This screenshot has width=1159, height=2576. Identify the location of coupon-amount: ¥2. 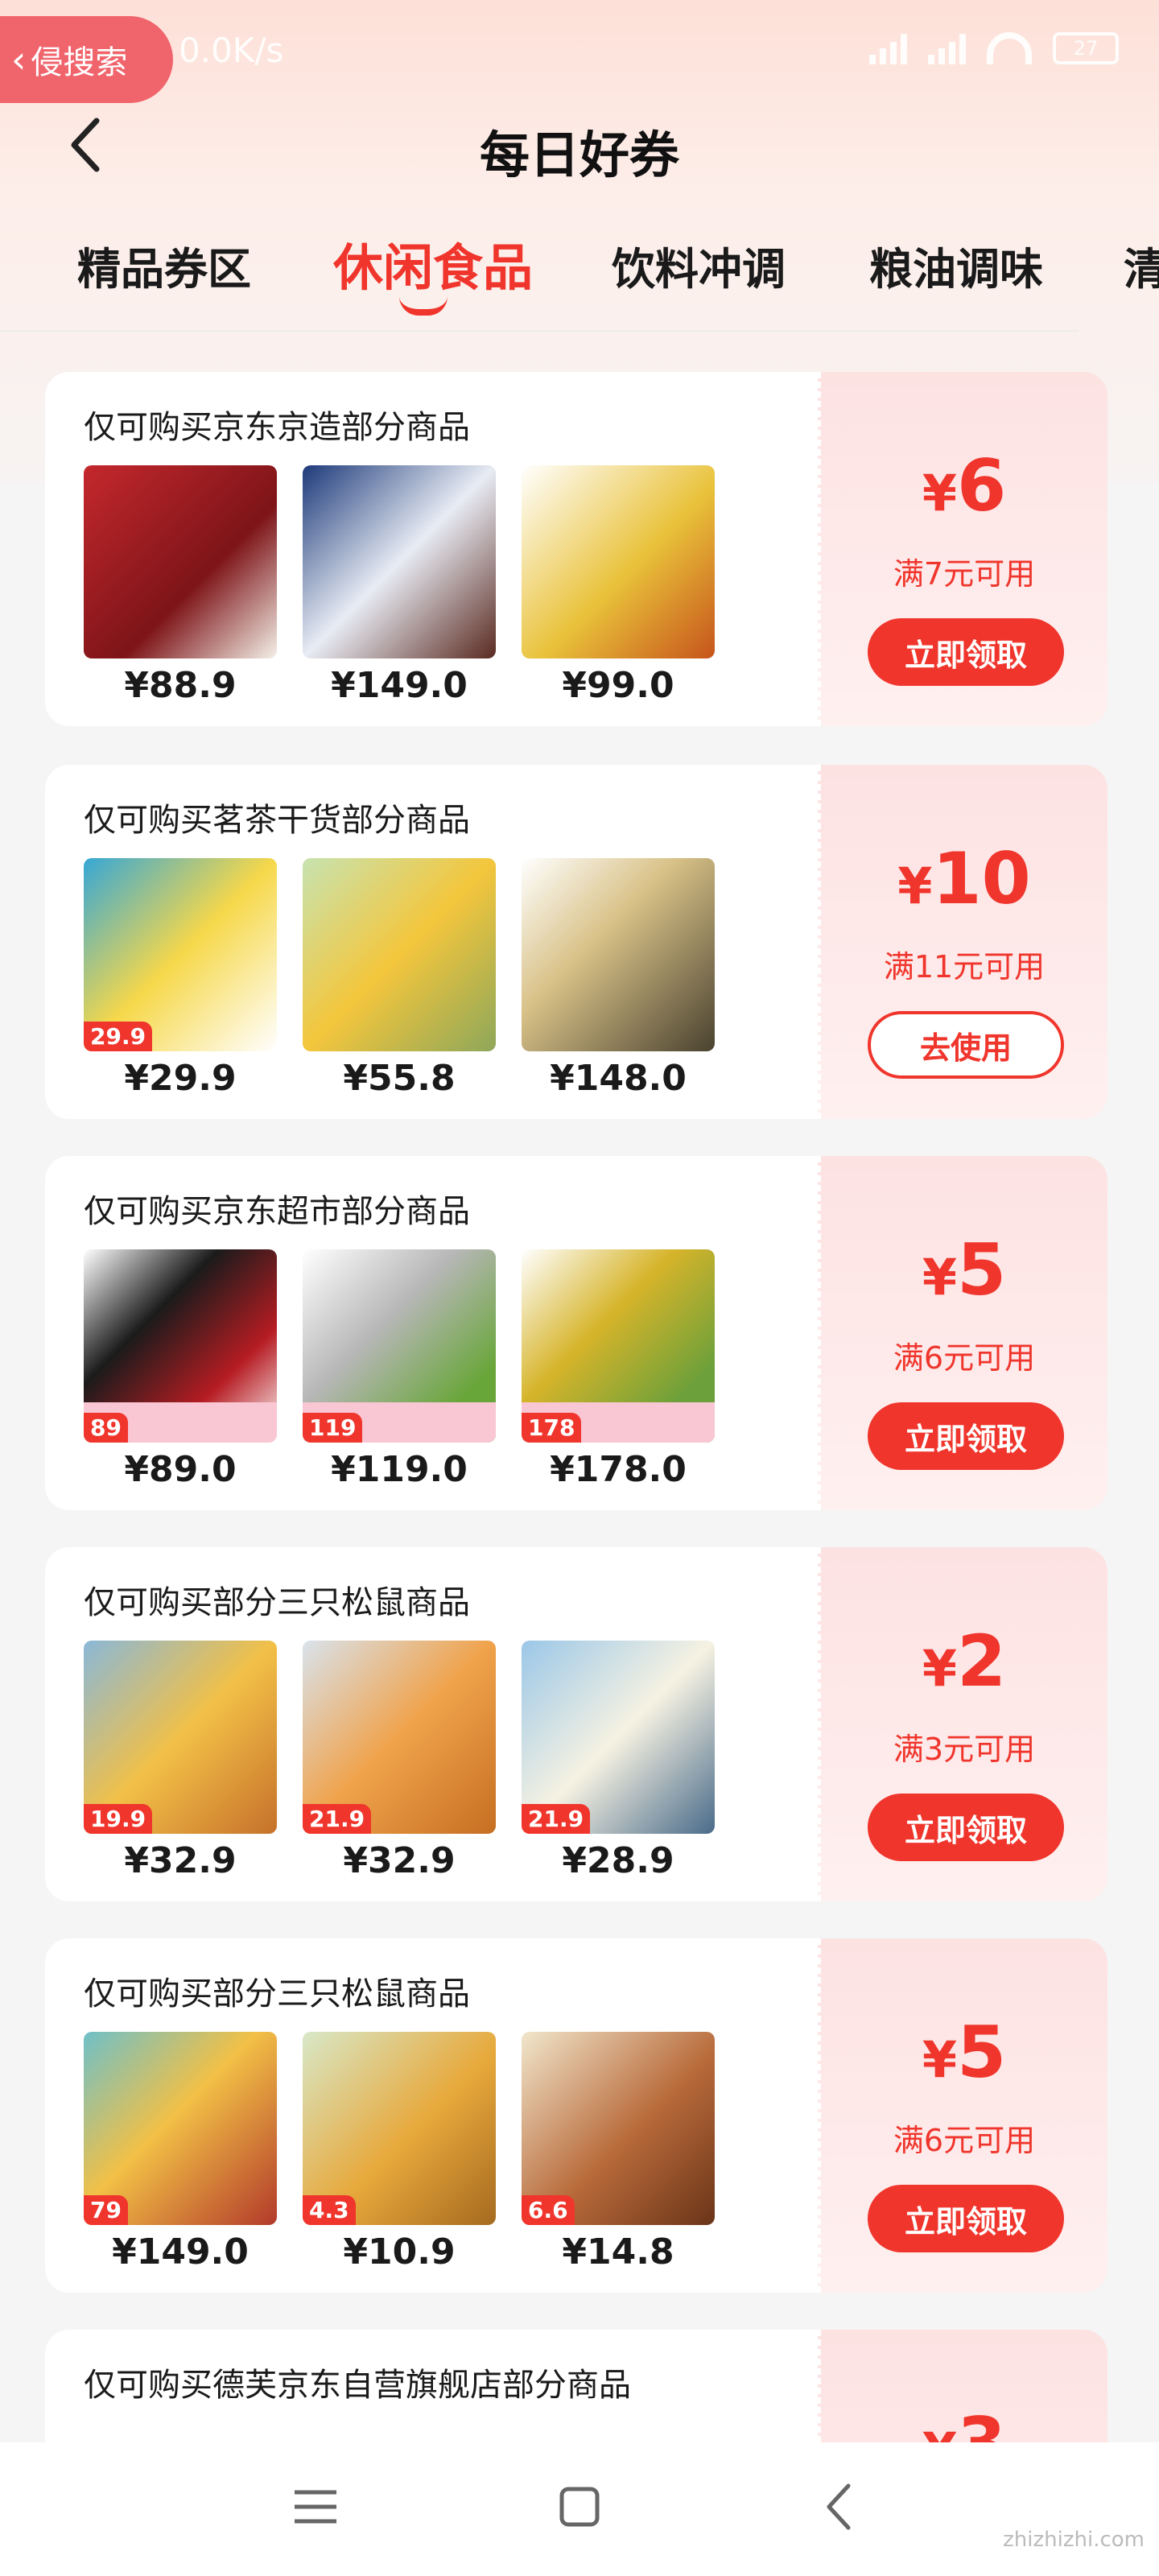
(964, 1661).